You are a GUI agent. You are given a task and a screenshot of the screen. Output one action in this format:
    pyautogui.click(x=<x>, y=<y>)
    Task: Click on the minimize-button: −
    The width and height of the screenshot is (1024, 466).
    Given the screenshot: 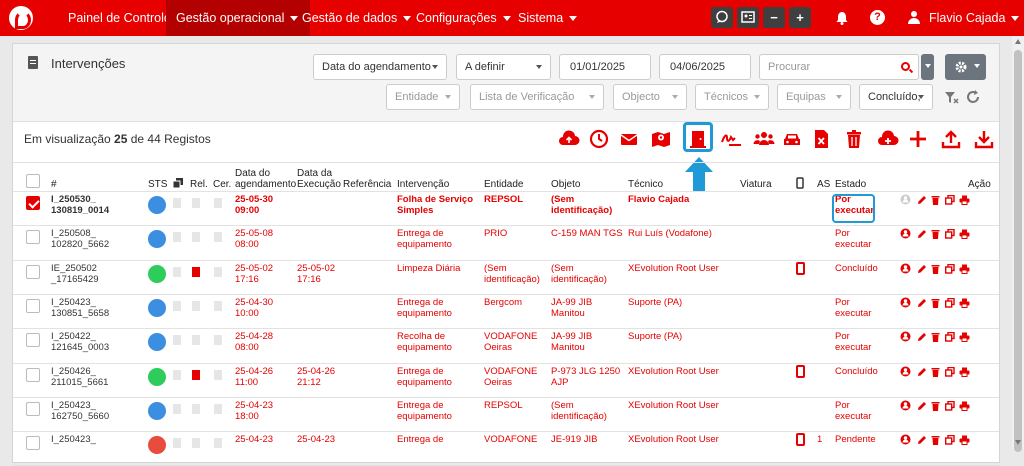 What is the action you would take?
    pyautogui.click(x=774, y=17)
    